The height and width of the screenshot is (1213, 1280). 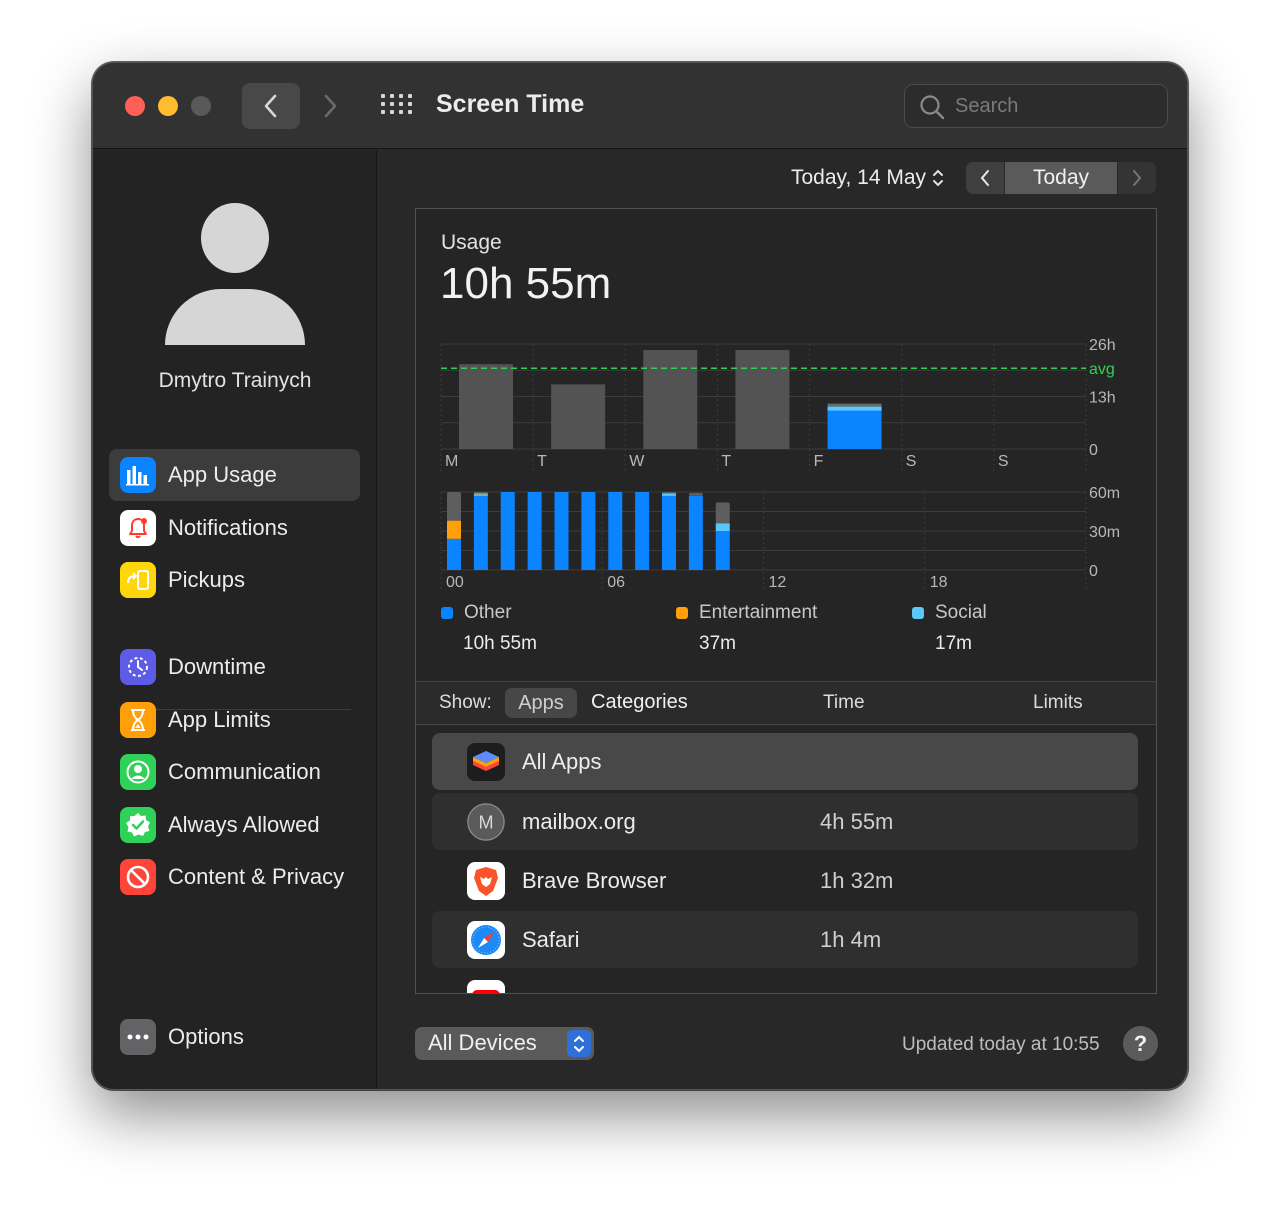 What do you see at coordinates (785, 880) in the screenshot?
I see `table-row-brave: Brave Browser 1h 32m` at bounding box center [785, 880].